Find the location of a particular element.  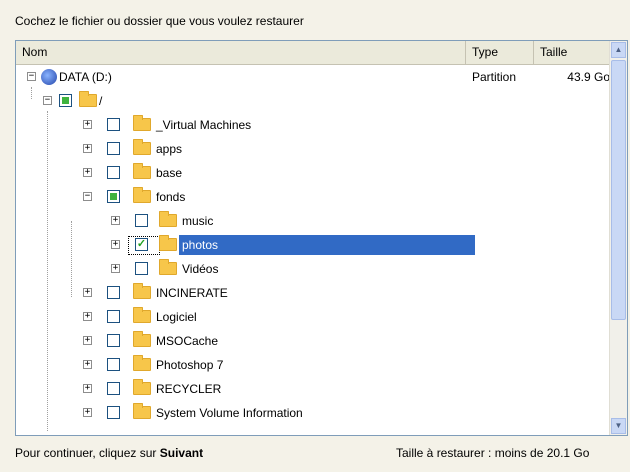

tree-item-label: RECYCLER is located at coordinates (189, 389).